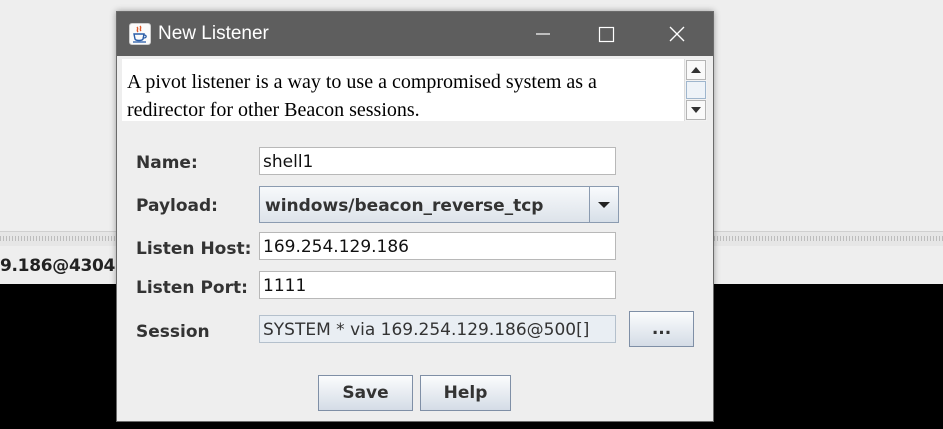 The width and height of the screenshot is (943, 429). I want to click on close-icon, so click(677, 34).